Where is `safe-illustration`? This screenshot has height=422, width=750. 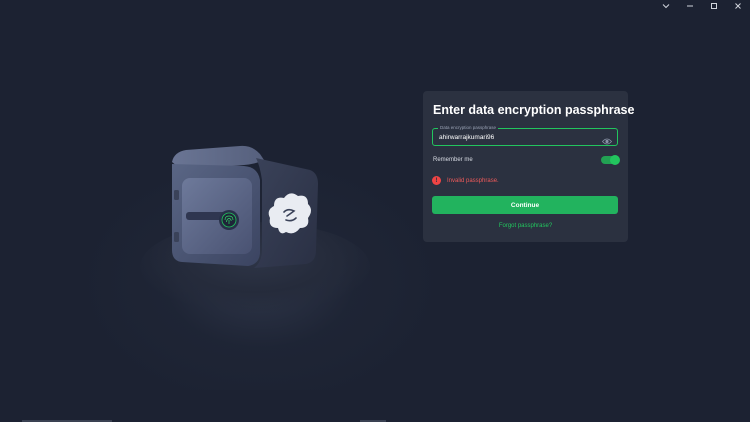
safe-illustration is located at coordinates (240, 210).